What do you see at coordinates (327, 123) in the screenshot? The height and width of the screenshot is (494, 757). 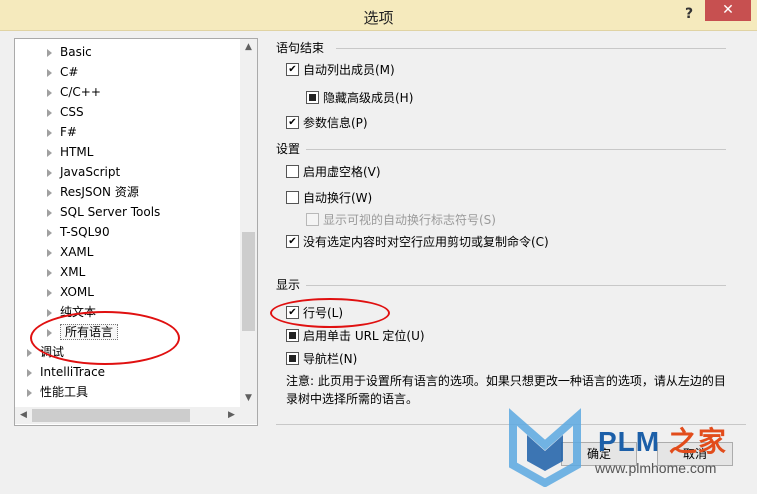 I see `option-parameter-info: 参数信息(P)` at bounding box center [327, 123].